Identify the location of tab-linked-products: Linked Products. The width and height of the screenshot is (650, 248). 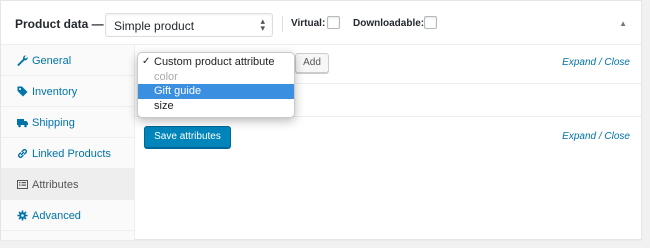
(67, 153).